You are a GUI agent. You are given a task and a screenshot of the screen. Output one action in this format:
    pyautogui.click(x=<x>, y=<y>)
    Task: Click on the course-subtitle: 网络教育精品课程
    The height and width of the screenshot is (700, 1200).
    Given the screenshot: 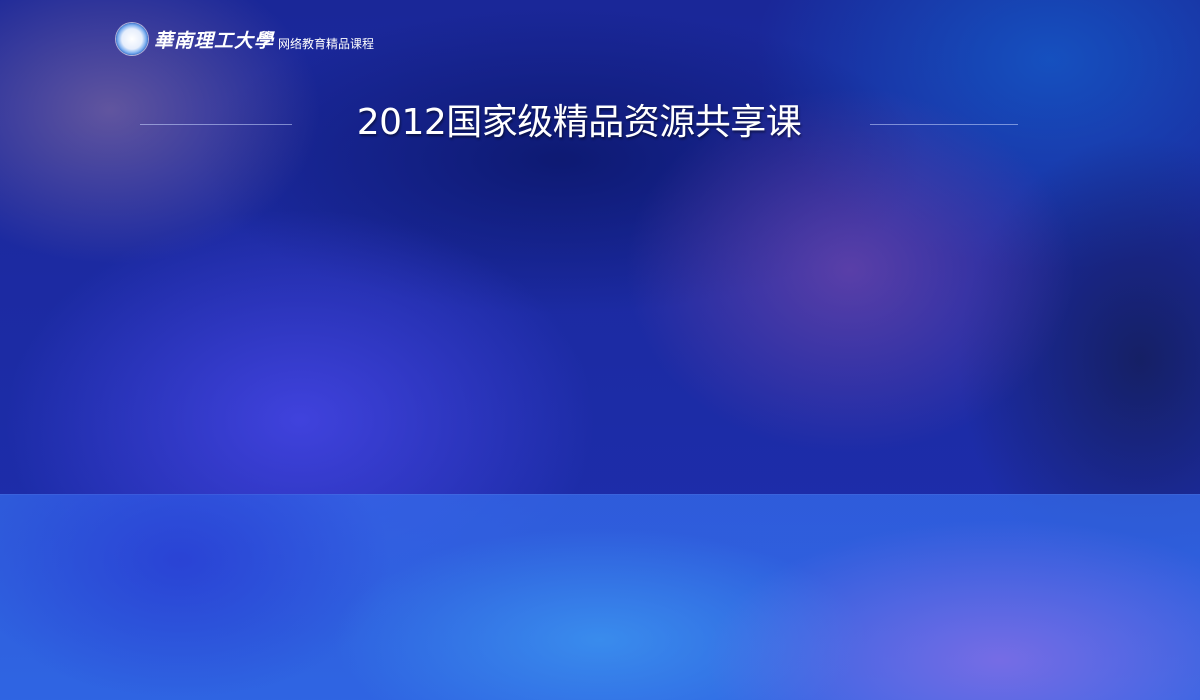 What is the action you would take?
    pyautogui.click(x=326, y=43)
    